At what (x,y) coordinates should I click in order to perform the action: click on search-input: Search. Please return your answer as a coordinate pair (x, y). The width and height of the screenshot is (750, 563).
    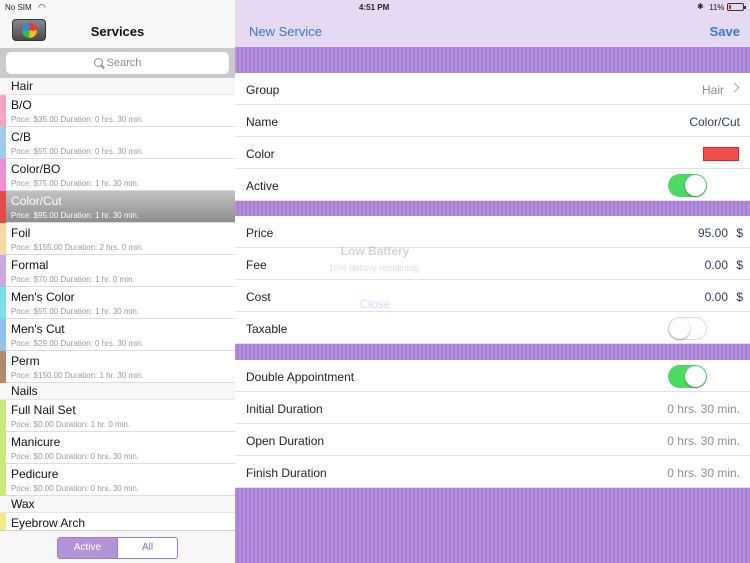
    Looking at the image, I should click on (117, 63).